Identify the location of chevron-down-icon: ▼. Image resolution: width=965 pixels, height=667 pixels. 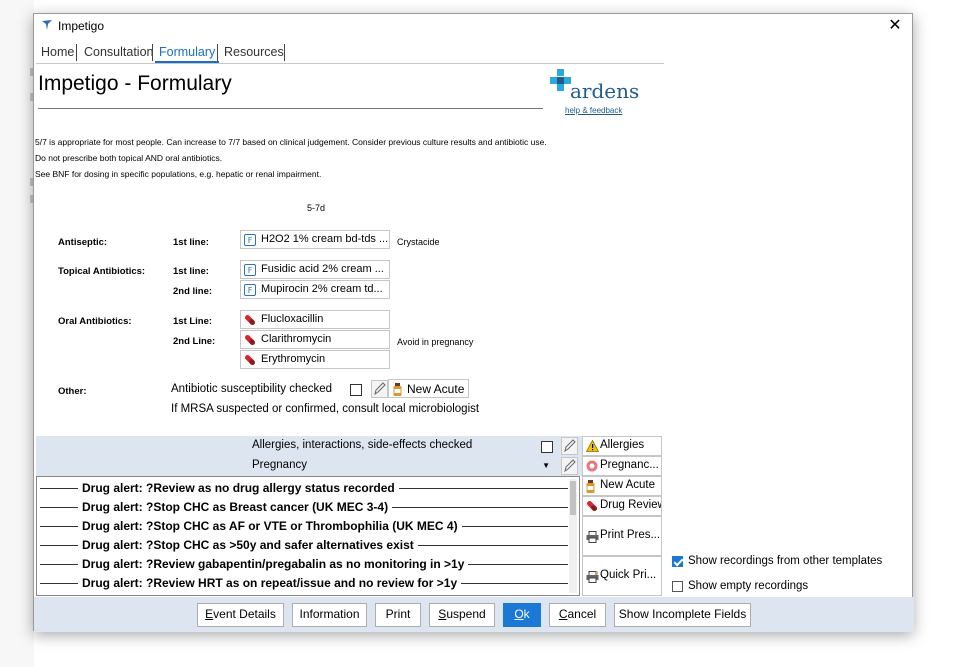
(546, 465).